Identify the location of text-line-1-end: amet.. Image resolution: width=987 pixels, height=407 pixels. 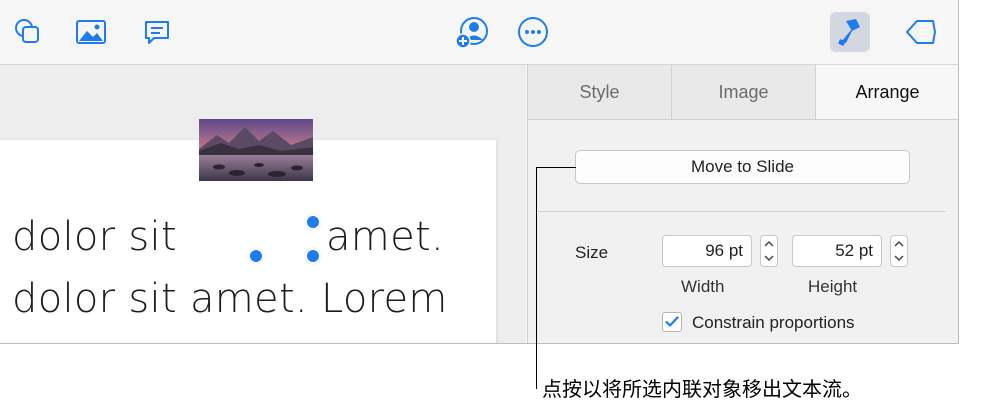
(385, 237).